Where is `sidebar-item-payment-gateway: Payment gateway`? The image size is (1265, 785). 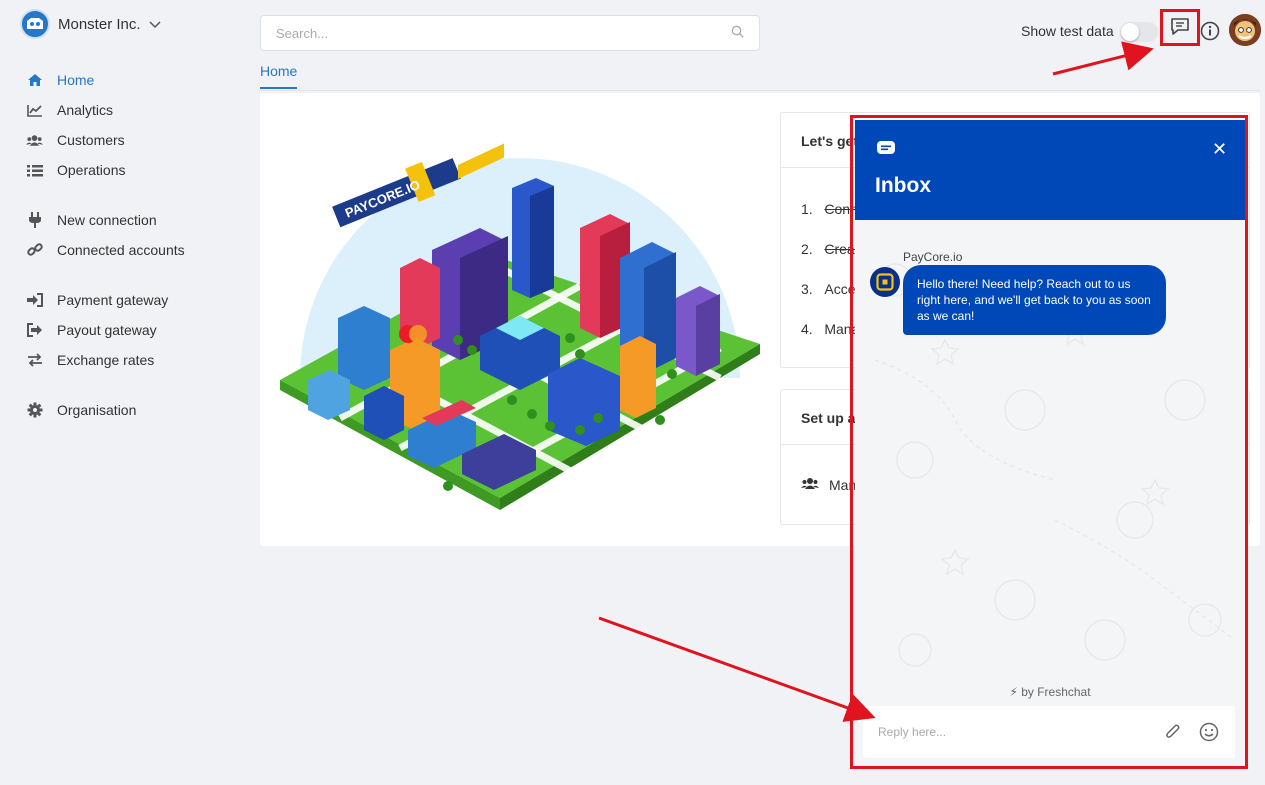
sidebar-item-payment-gateway: Payment gateway is located at coordinates (97, 300).